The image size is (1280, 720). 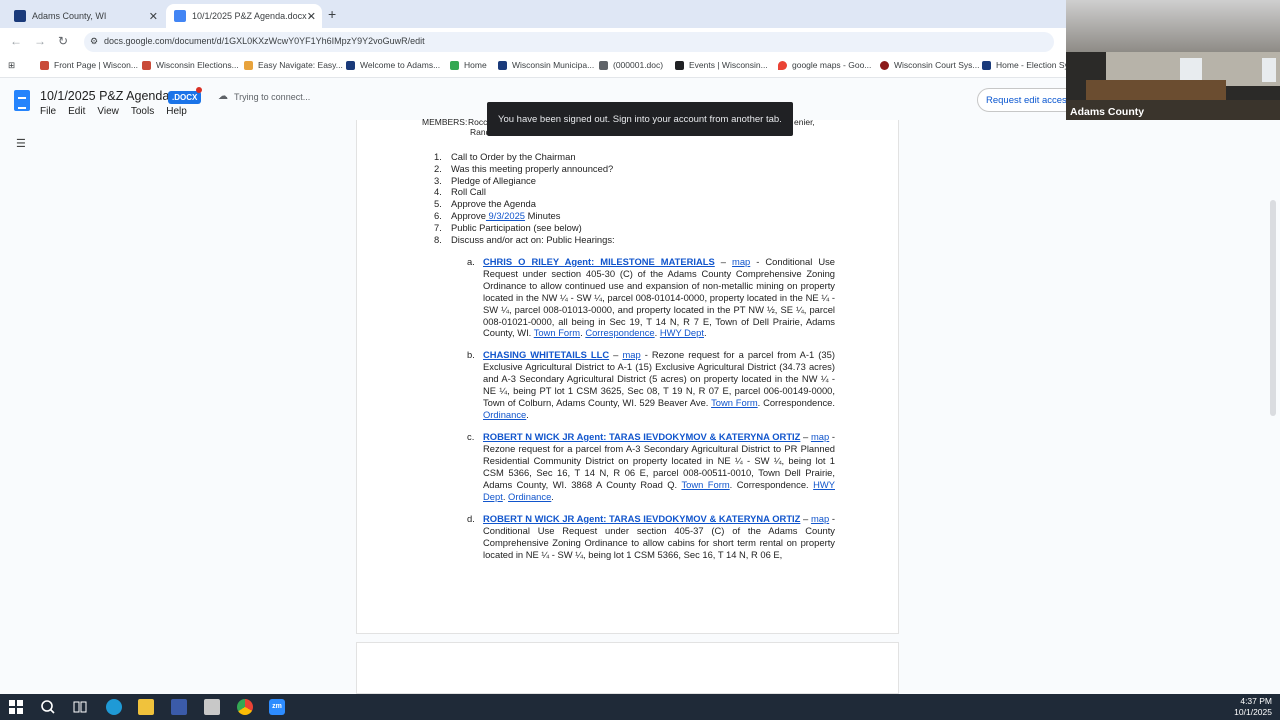 What do you see at coordinates (804, 122) in the screenshot?
I see `members-partial: enier,` at bounding box center [804, 122].